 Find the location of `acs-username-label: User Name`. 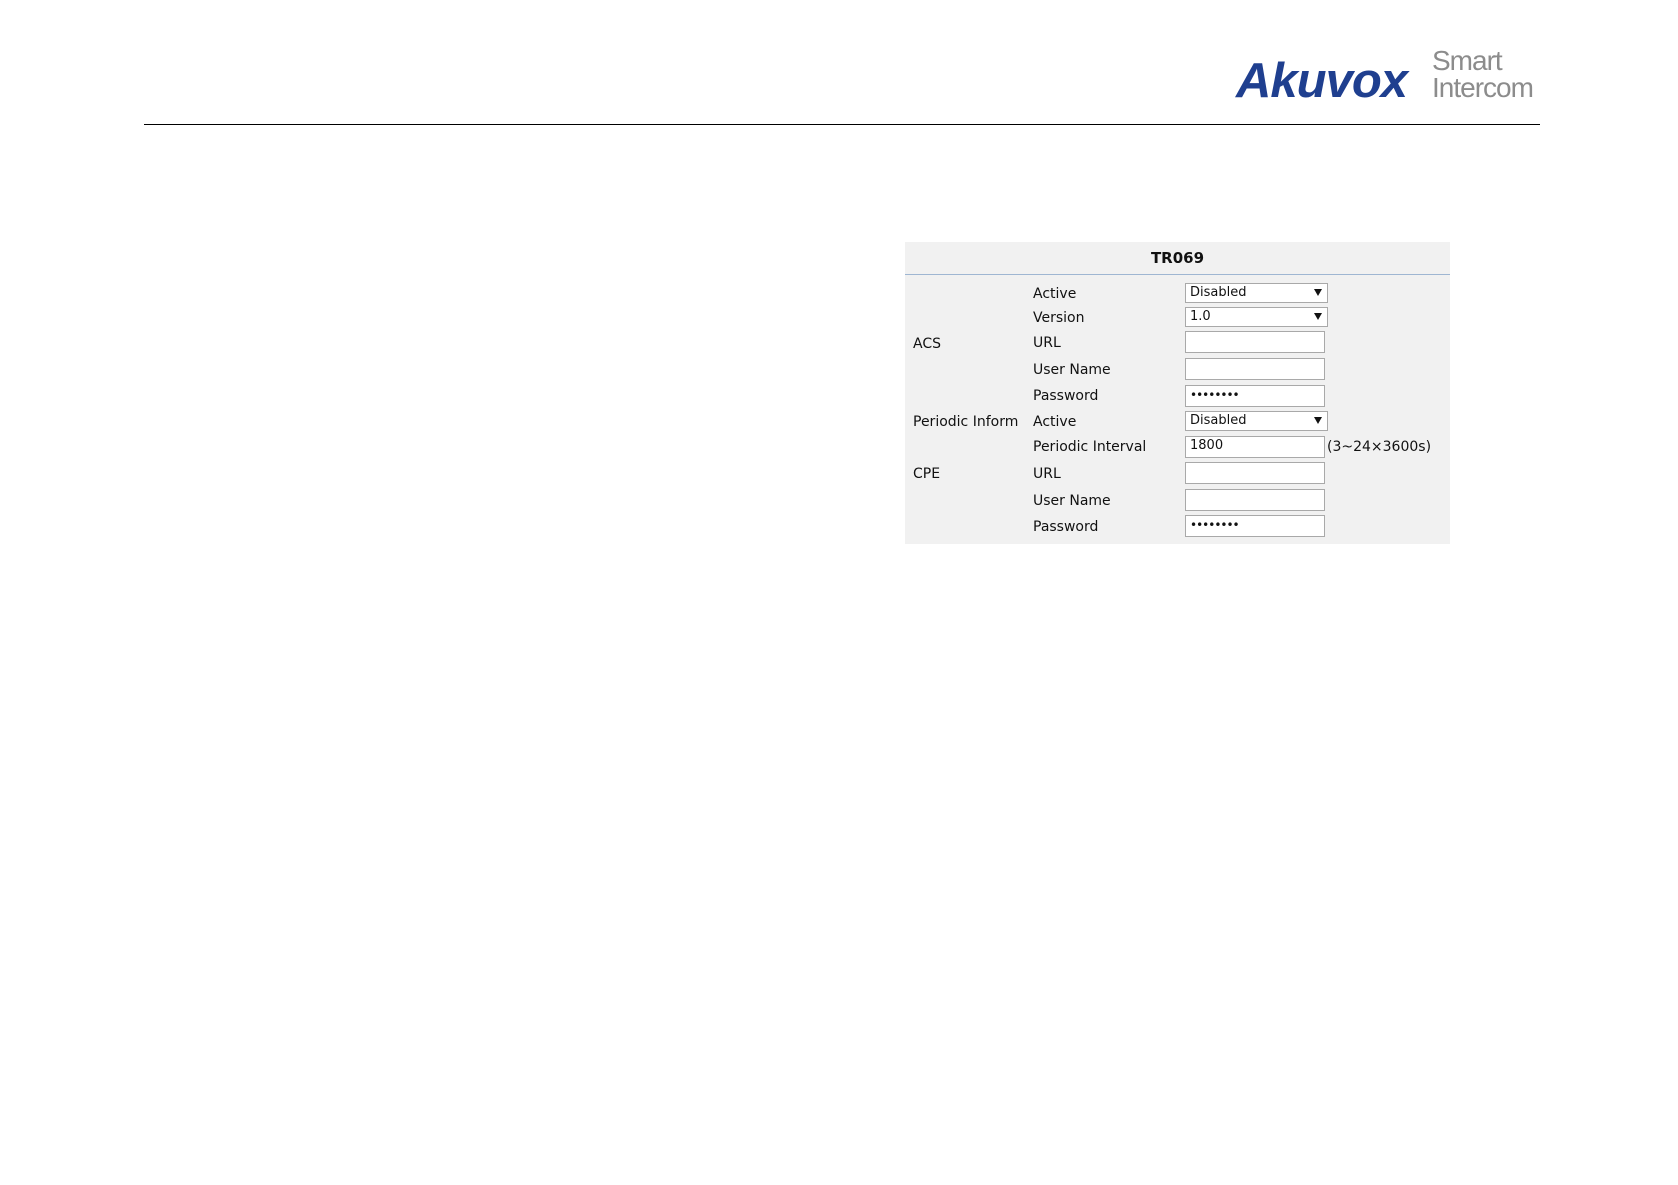

acs-username-label: User Name is located at coordinates (1072, 370).